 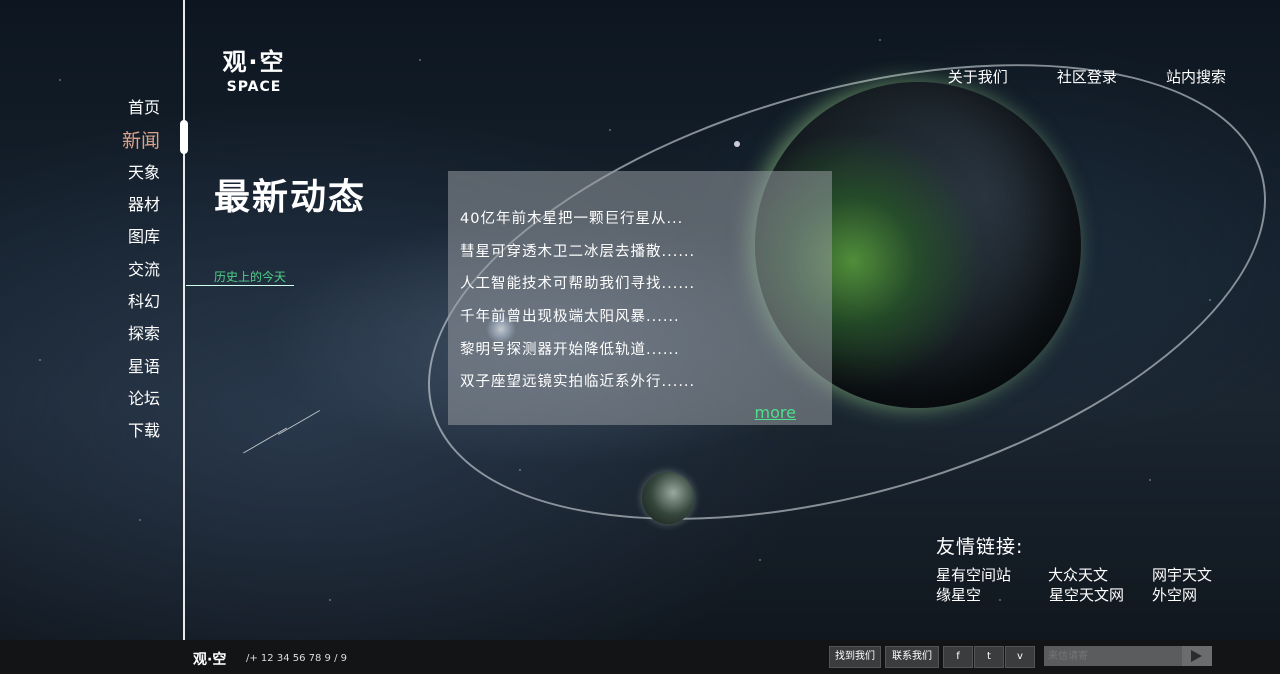 I want to click on find-us-button: 找到我们, so click(x=855, y=657).